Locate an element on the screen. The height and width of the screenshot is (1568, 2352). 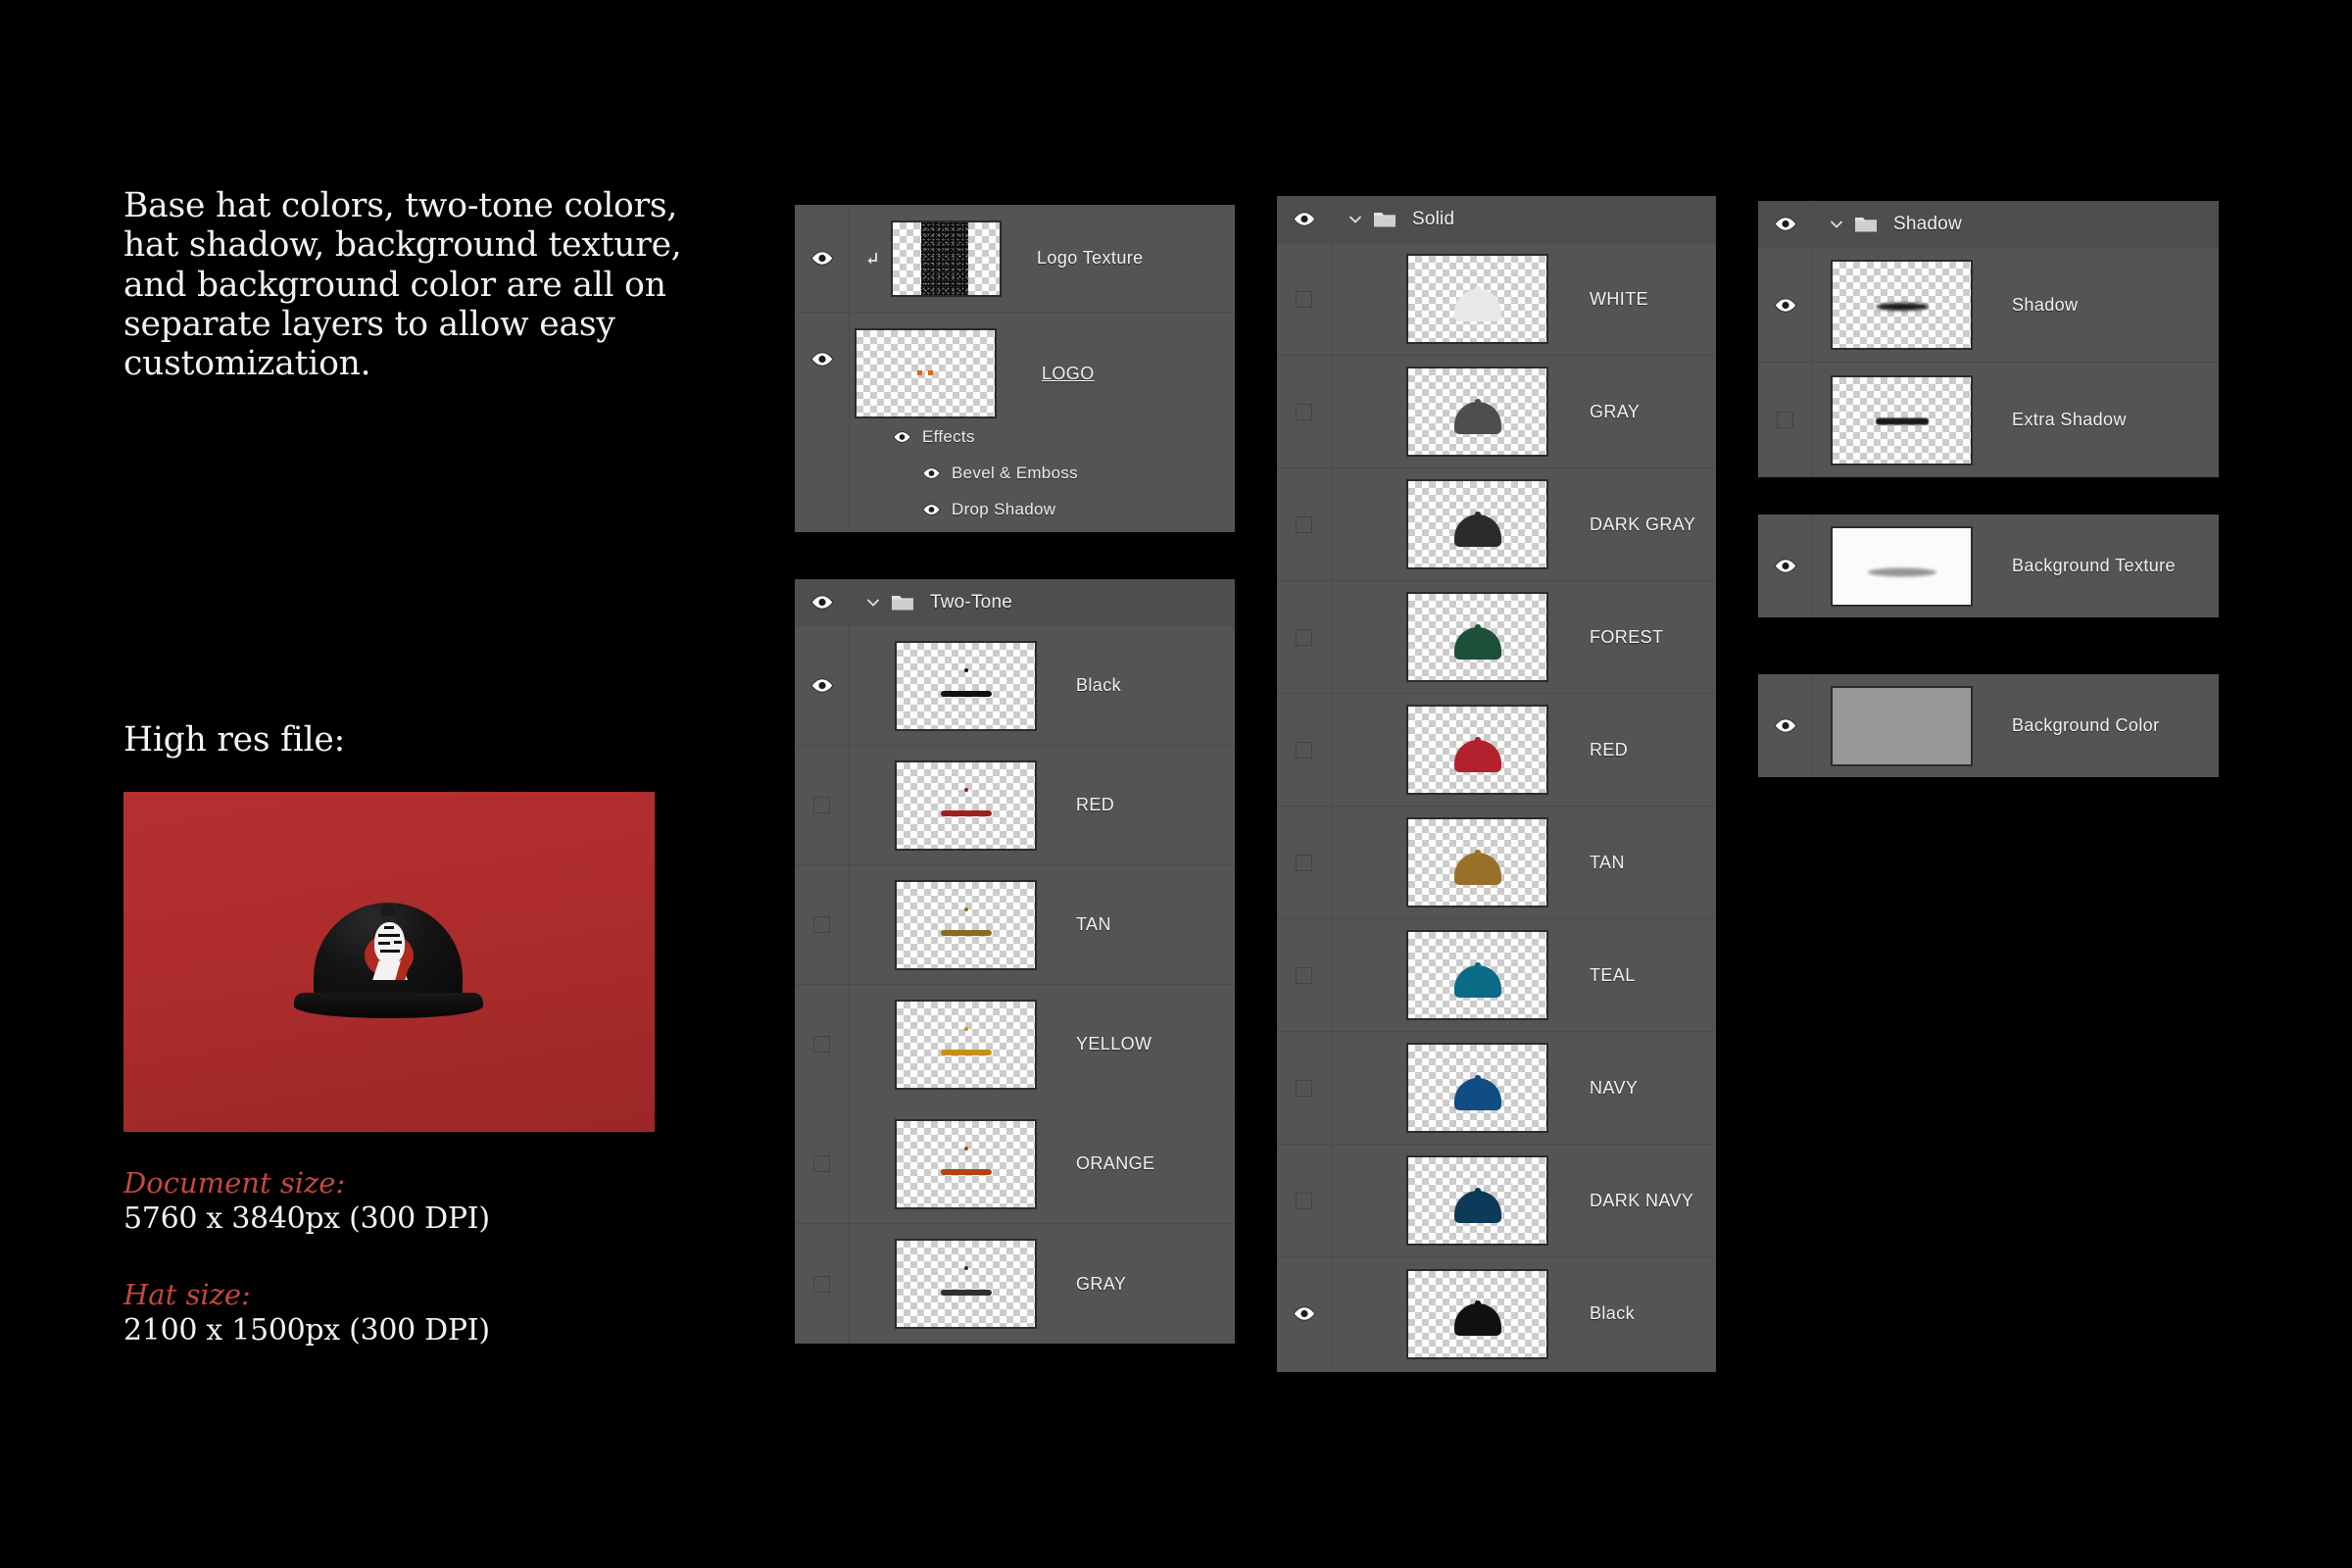
visibility-toggle-solid-gray is located at coordinates (1304, 411).